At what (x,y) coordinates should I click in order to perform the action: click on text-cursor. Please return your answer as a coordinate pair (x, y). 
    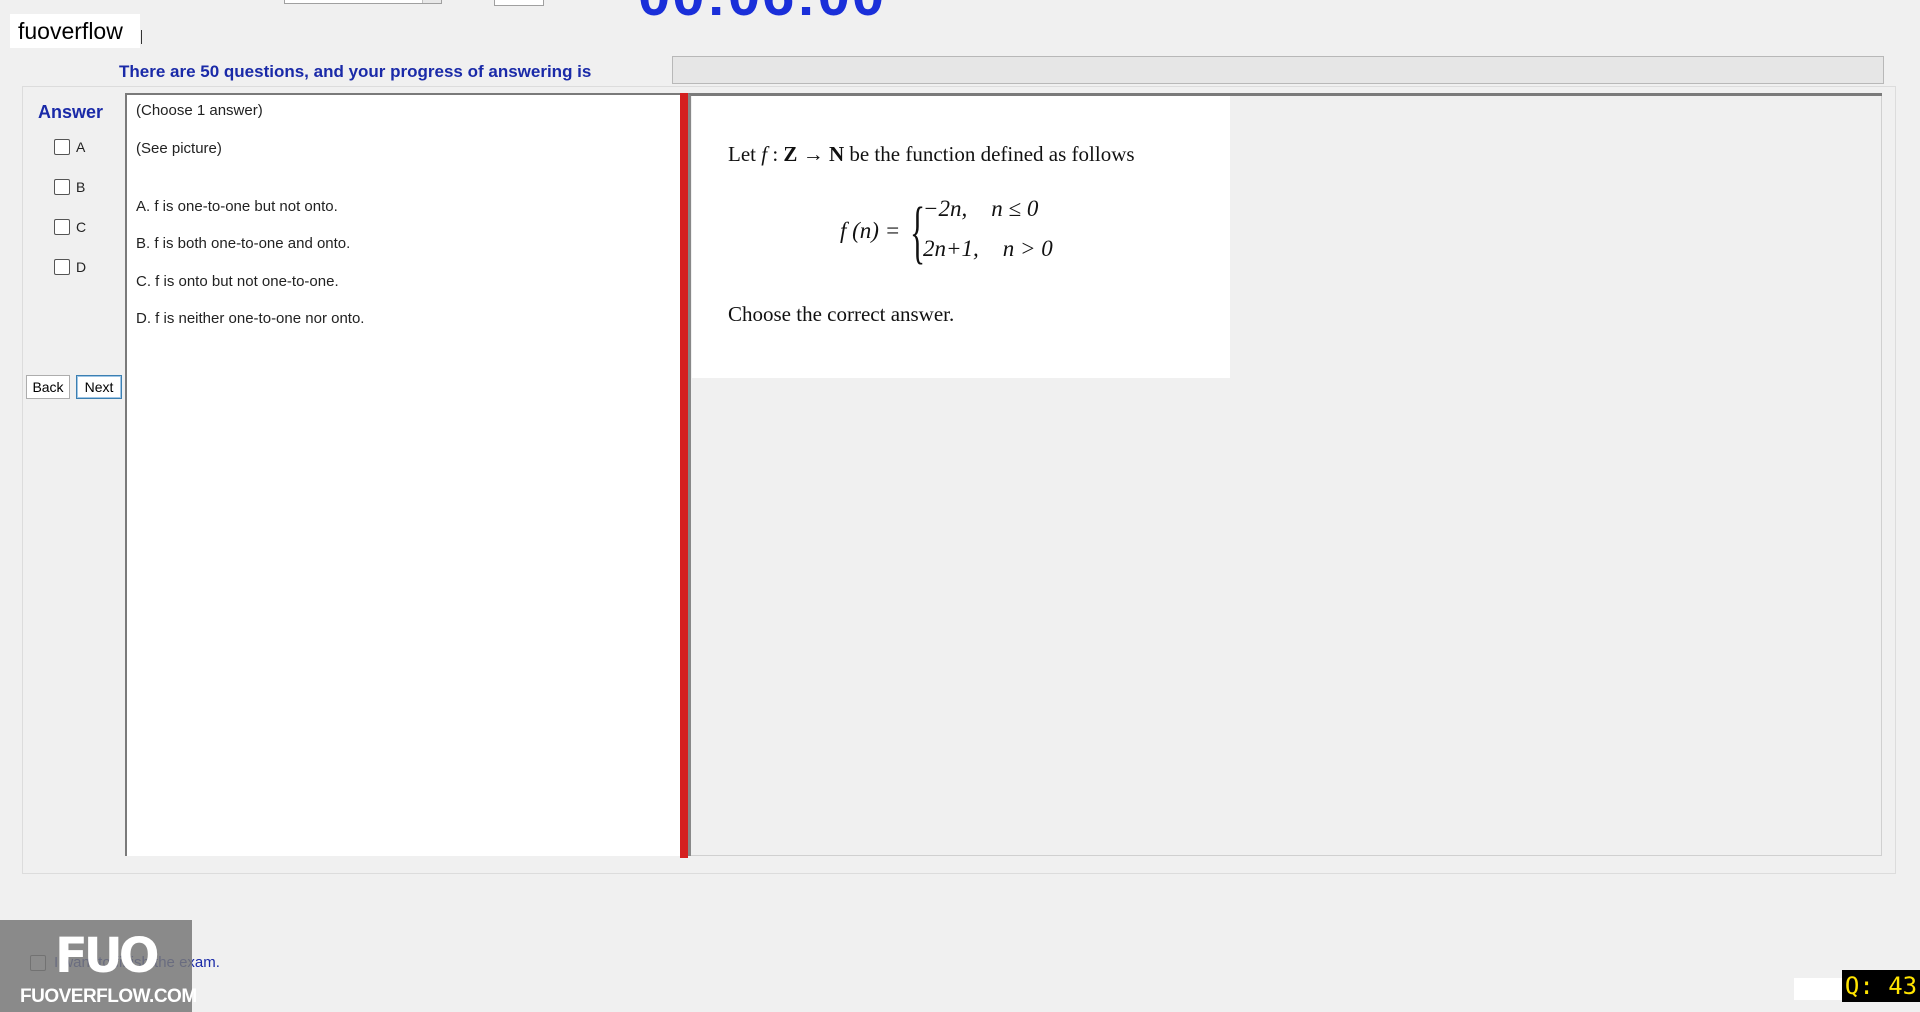
    Looking at the image, I should click on (141, 37).